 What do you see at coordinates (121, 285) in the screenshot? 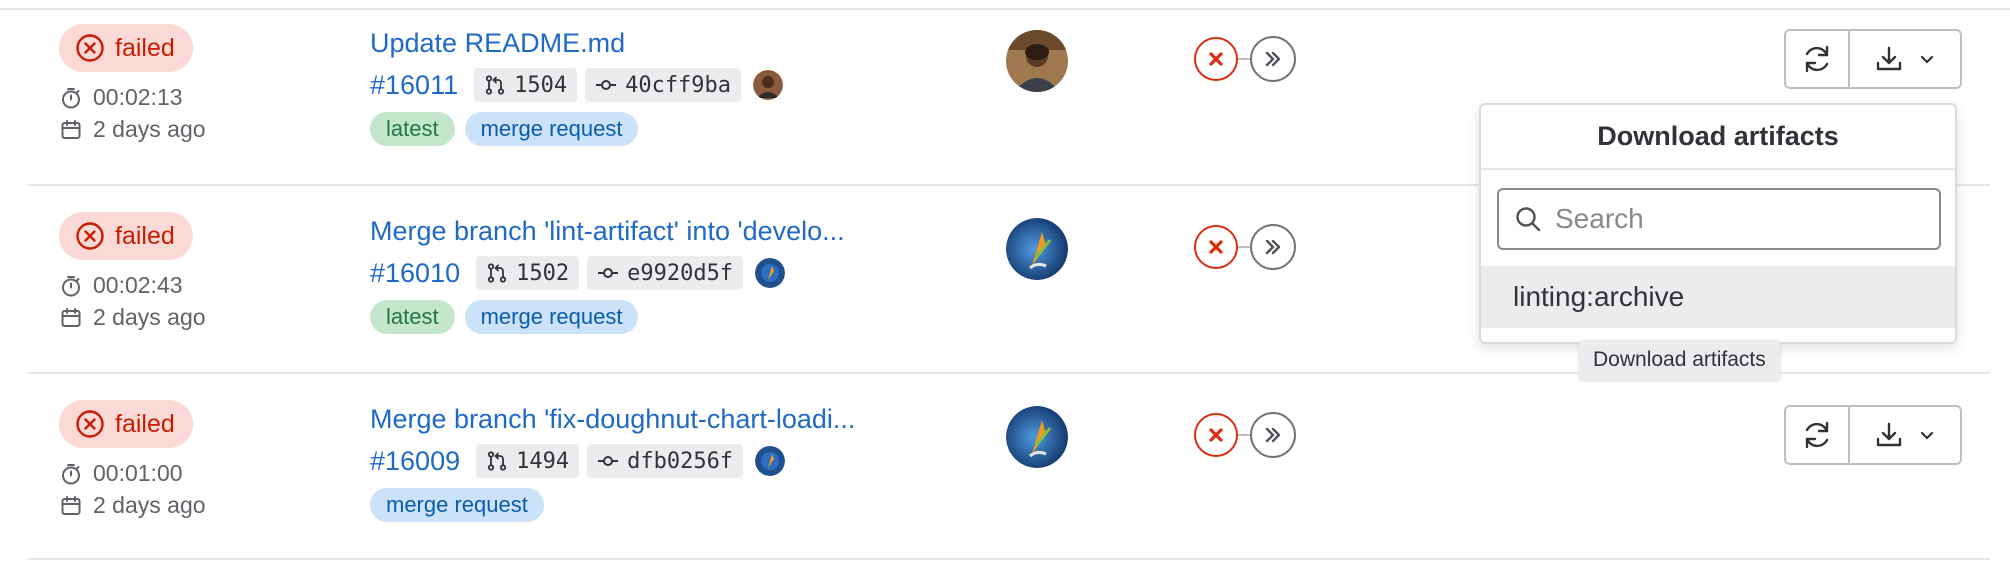
I see `pipeline-duration: 00:02:43` at bounding box center [121, 285].